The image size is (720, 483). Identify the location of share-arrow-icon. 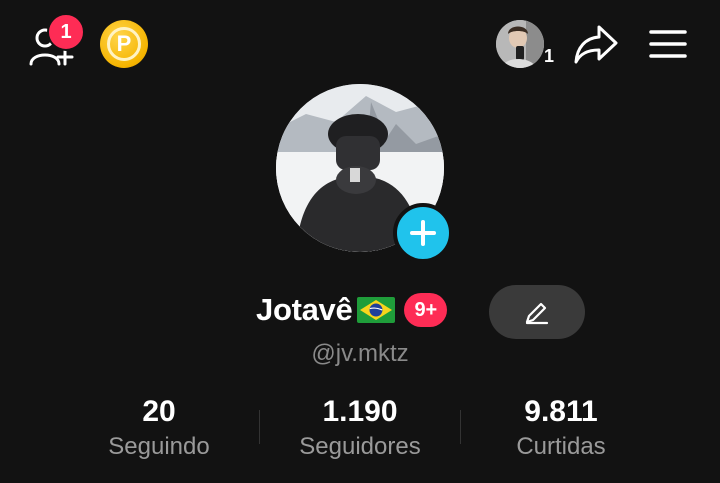
(596, 44).